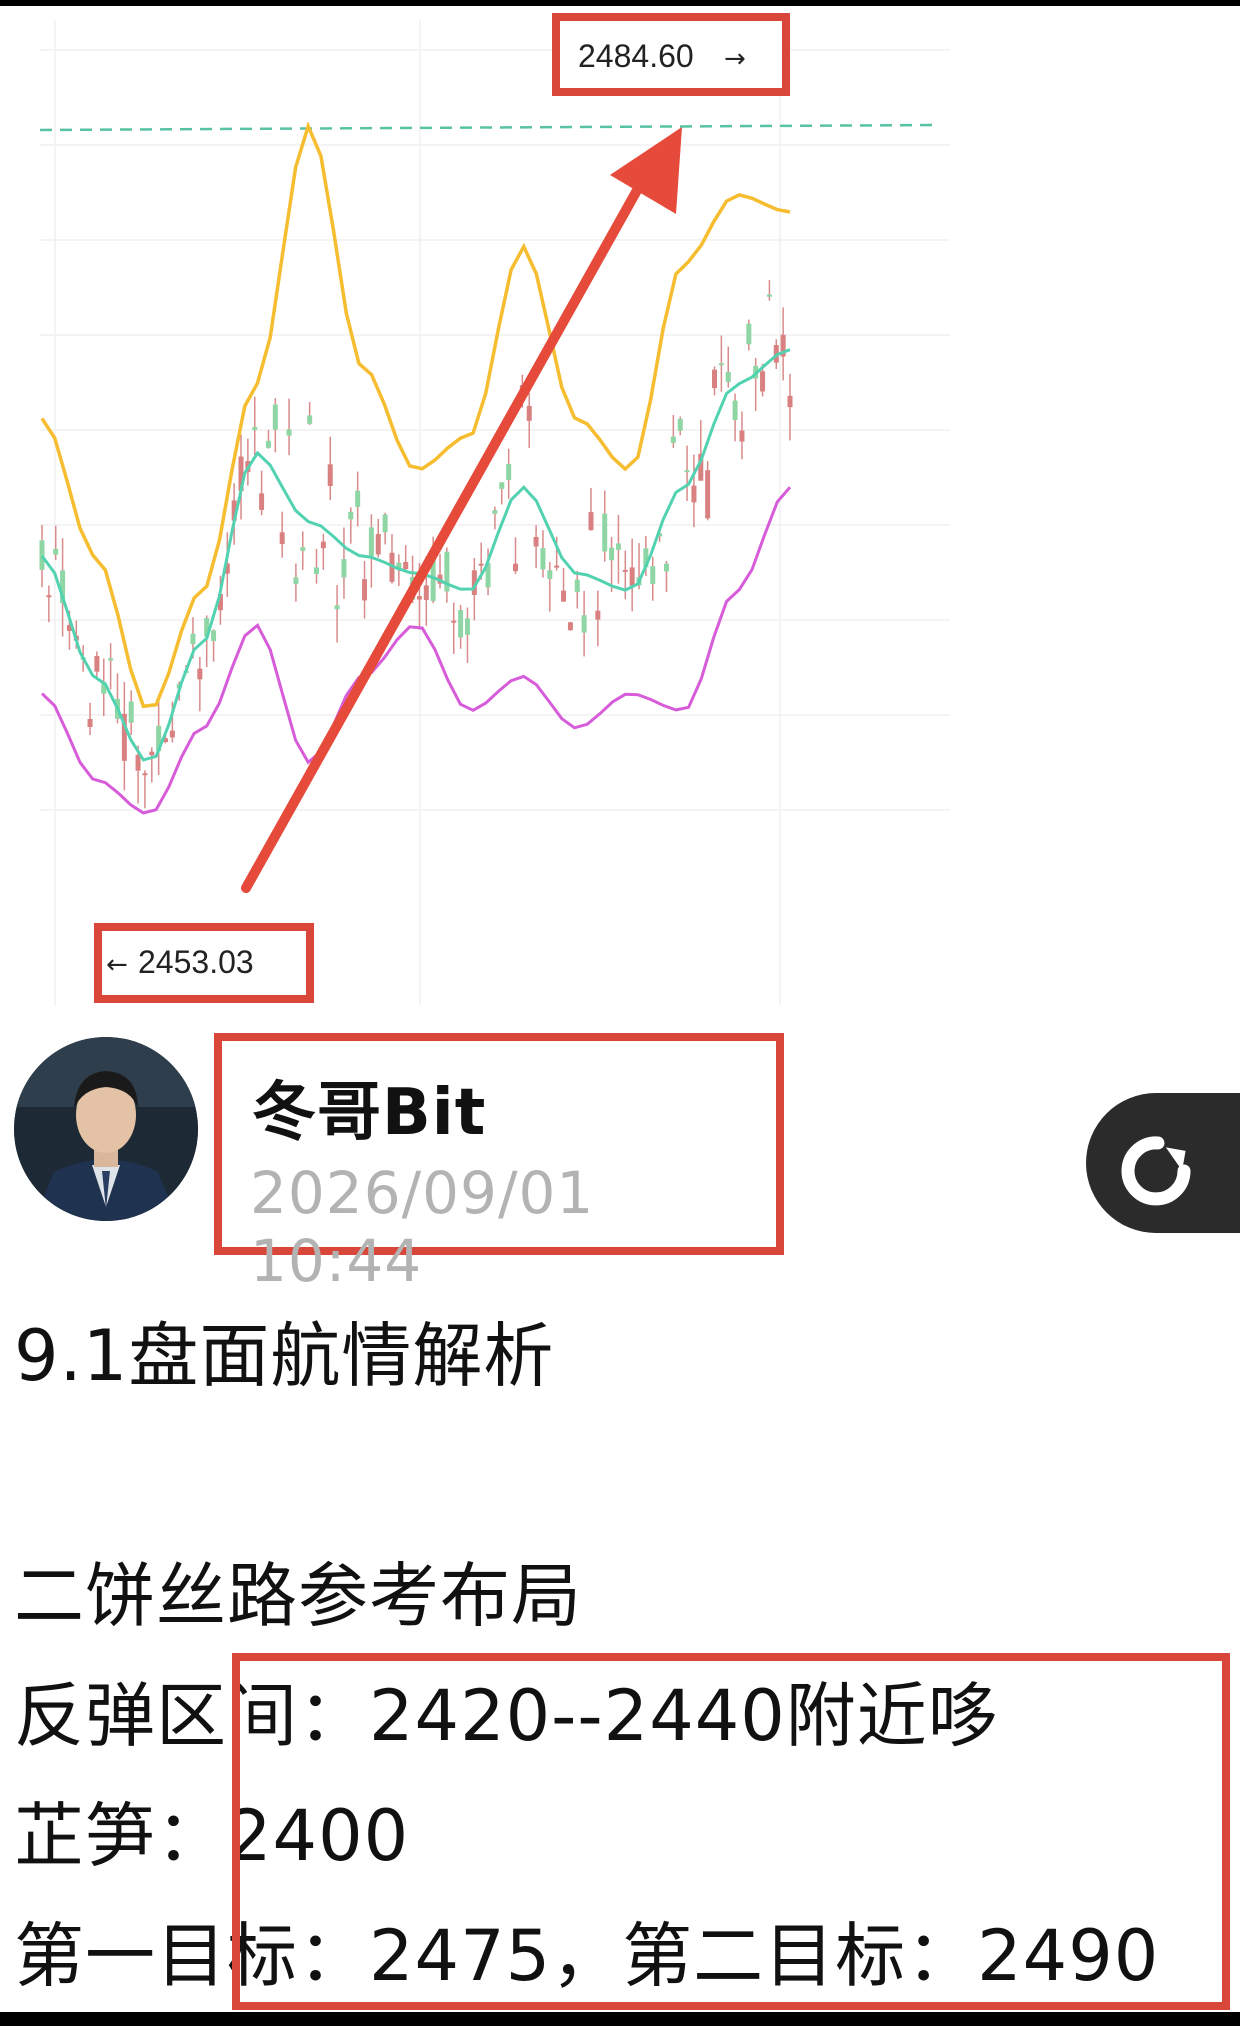 The image size is (1240, 2026). What do you see at coordinates (620, 2019) in the screenshot?
I see `screen-bottom-edge` at bounding box center [620, 2019].